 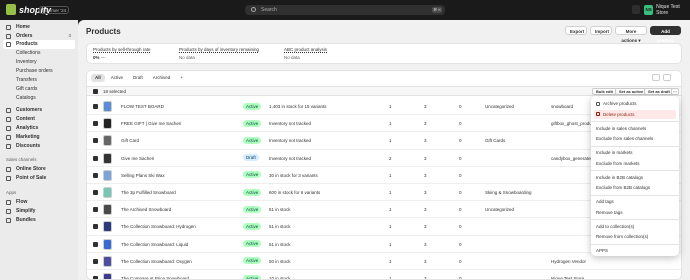 What do you see at coordinates (280, 227) in the screenshot?
I see `inventory-cell: 51 in stock` at bounding box center [280, 227].